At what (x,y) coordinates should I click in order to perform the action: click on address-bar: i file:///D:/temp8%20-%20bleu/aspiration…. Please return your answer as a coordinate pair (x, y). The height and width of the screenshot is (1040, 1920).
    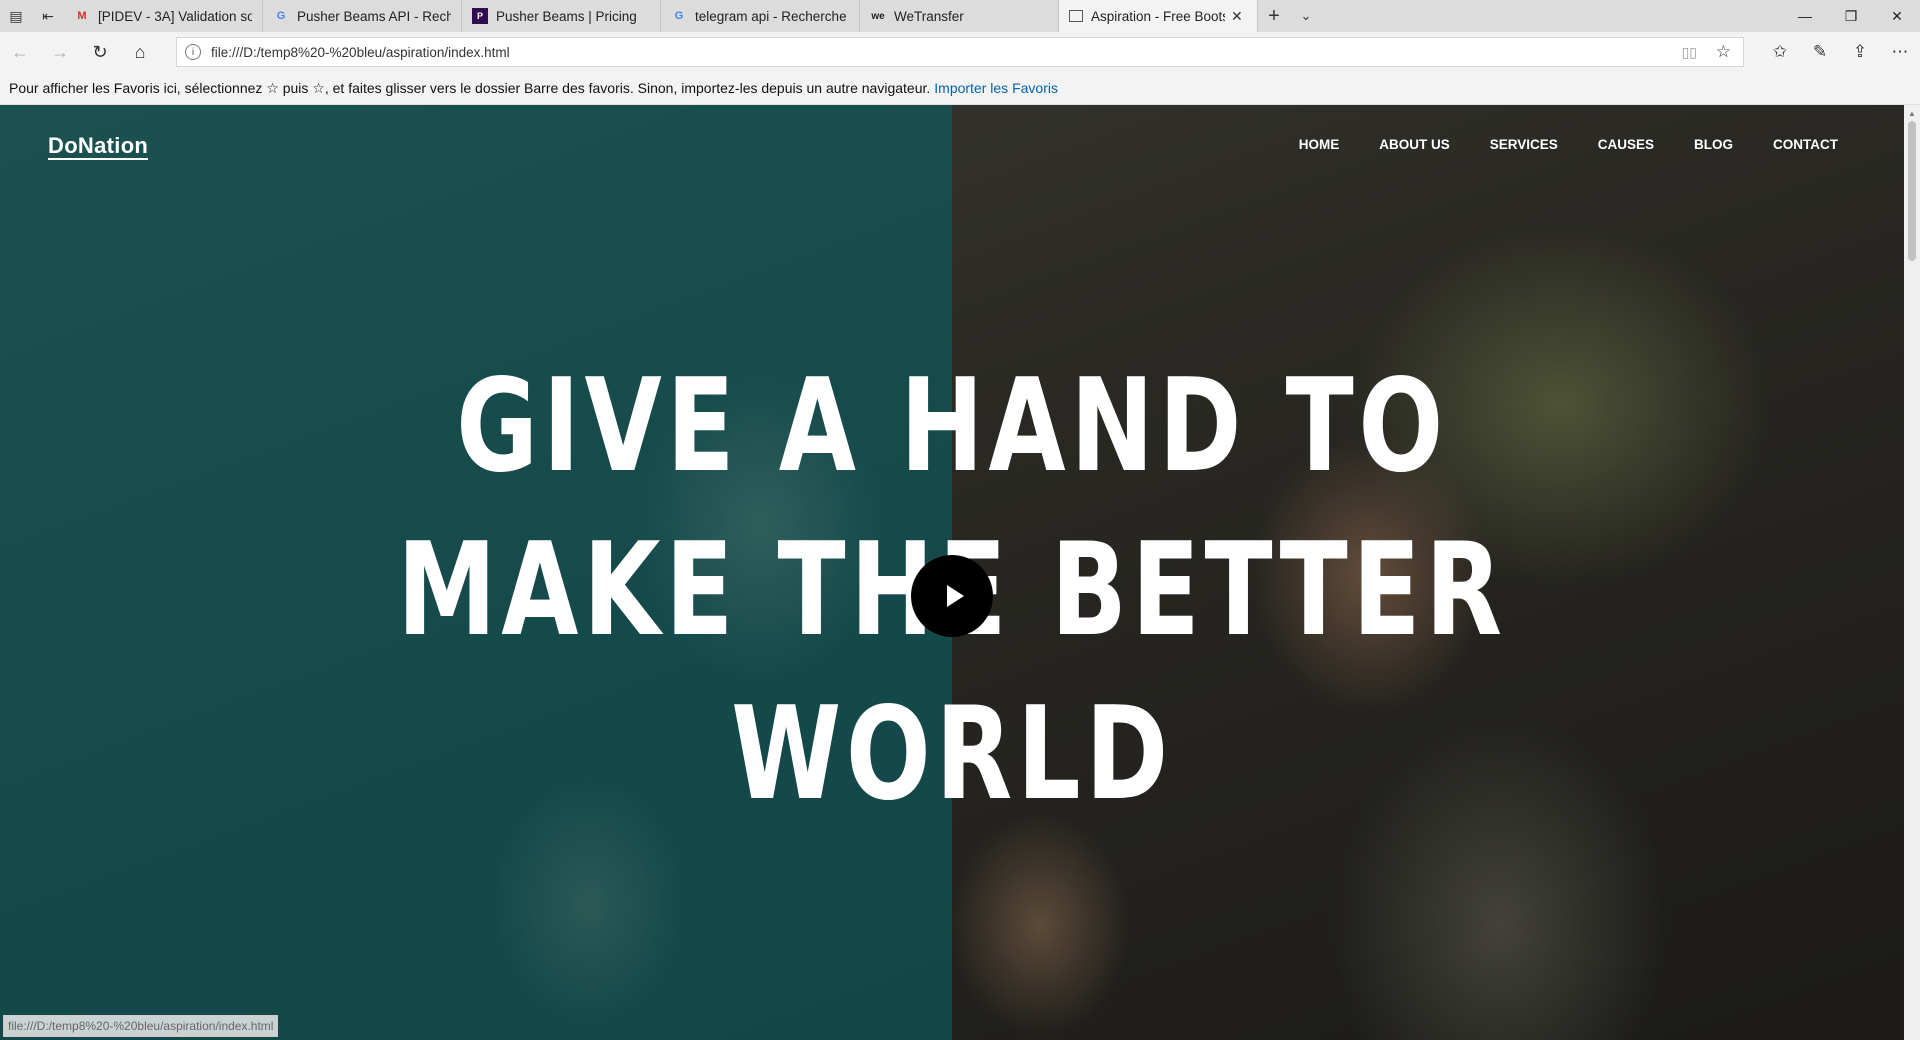
    Looking at the image, I should click on (960, 52).